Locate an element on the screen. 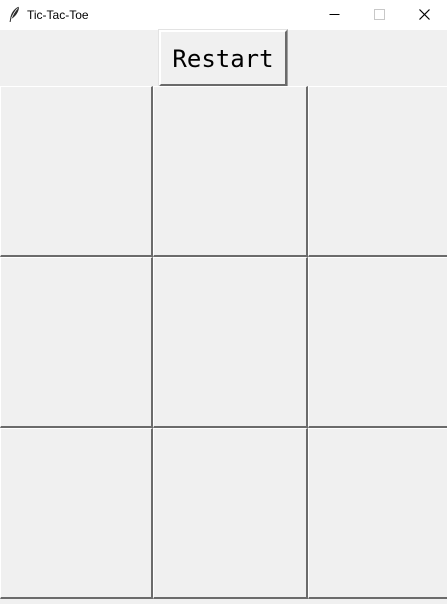  feather-icon is located at coordinates (14, 14).